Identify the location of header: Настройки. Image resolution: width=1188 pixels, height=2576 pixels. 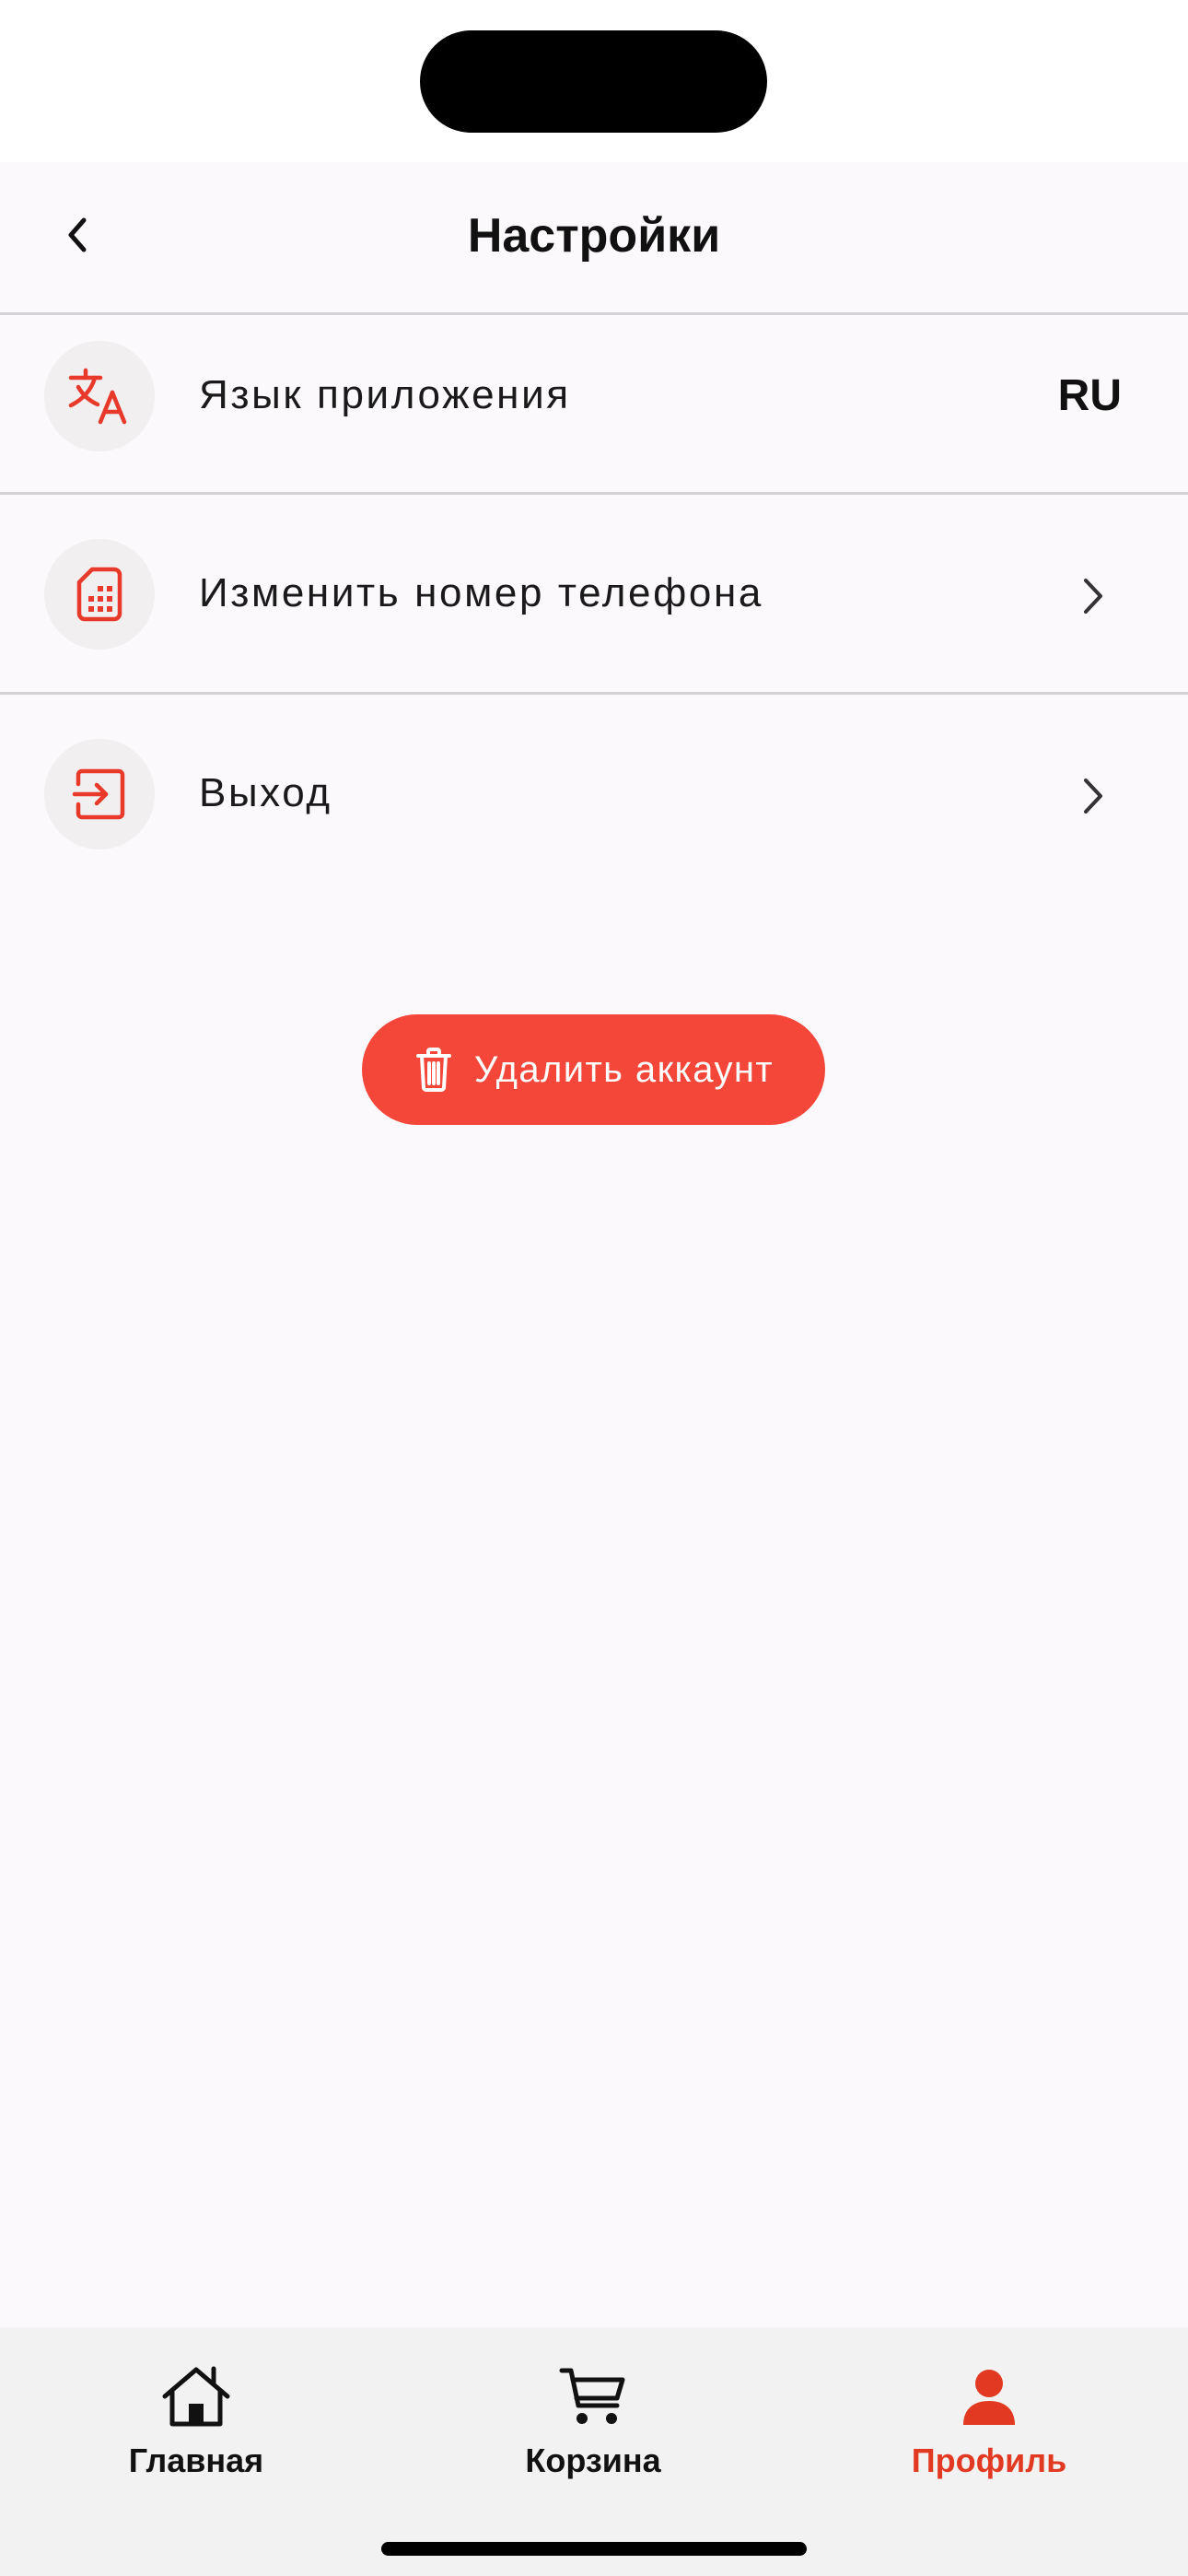
(594, 238).